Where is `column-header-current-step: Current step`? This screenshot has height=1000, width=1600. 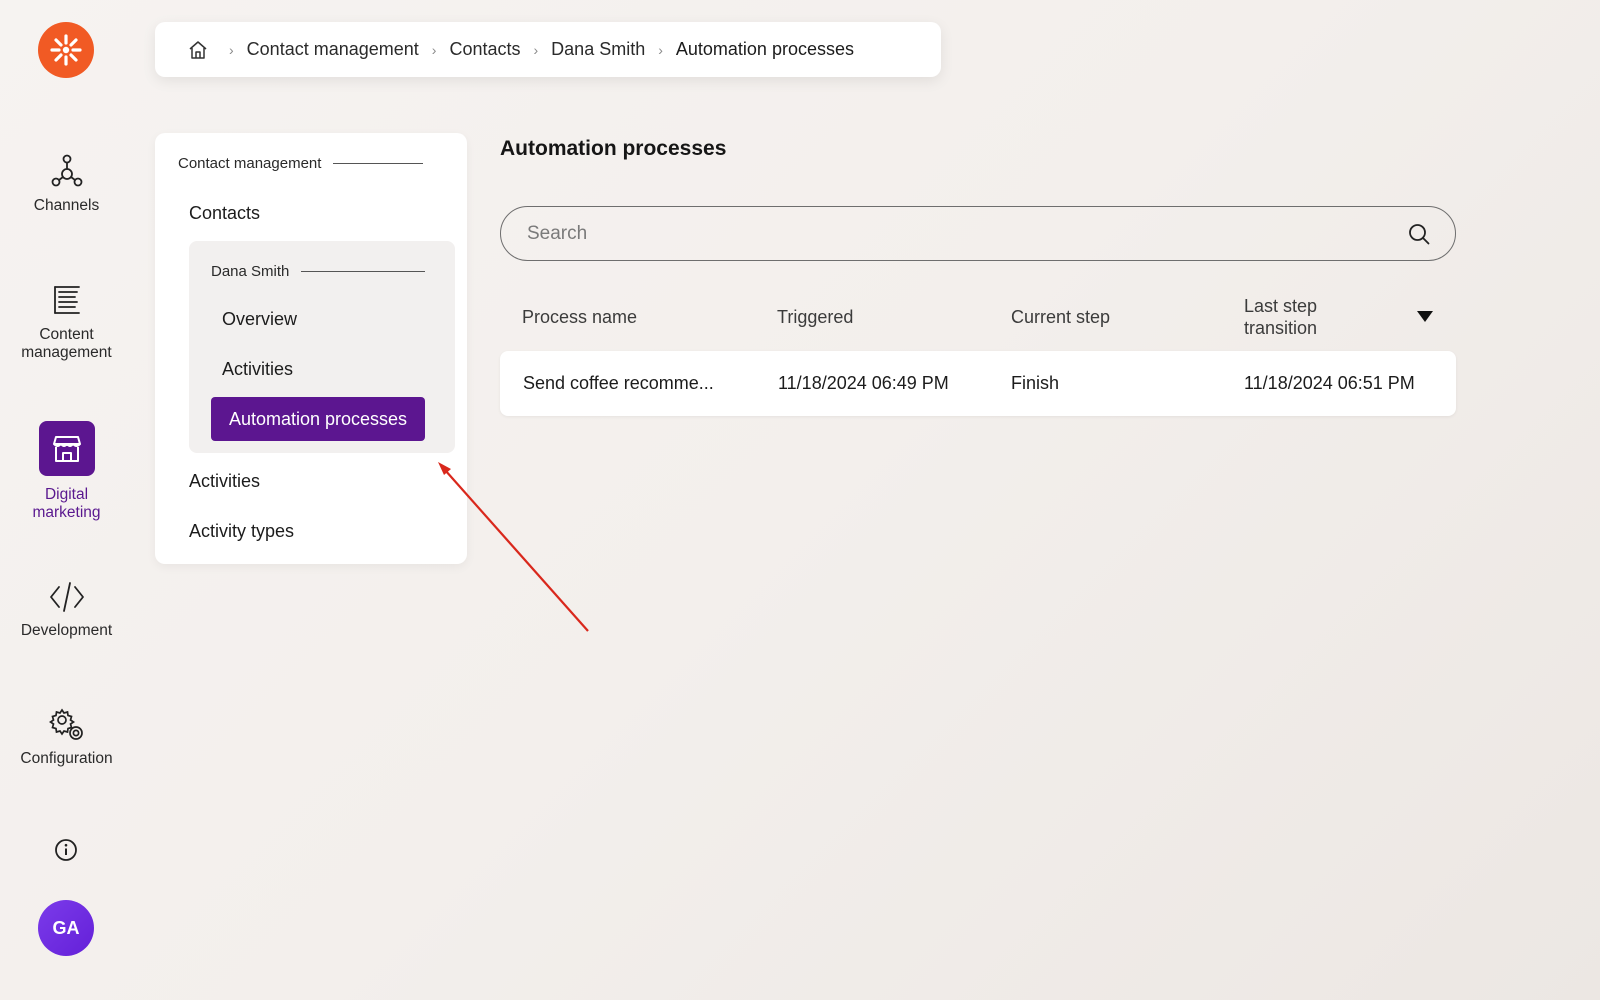
column-header-current-step: Current step is located at coordinates (1060, 317).